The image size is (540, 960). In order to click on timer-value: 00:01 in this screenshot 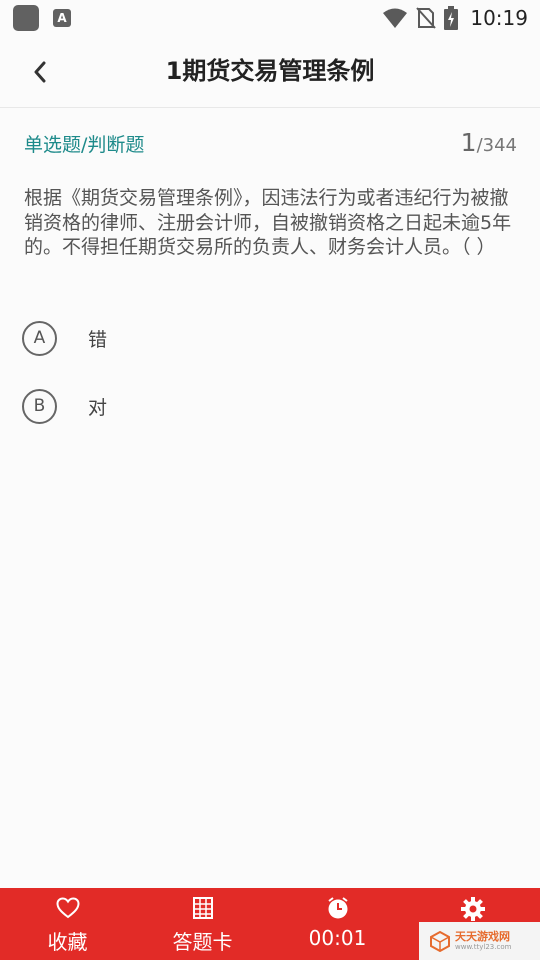, I will do `click(337, 938)`.